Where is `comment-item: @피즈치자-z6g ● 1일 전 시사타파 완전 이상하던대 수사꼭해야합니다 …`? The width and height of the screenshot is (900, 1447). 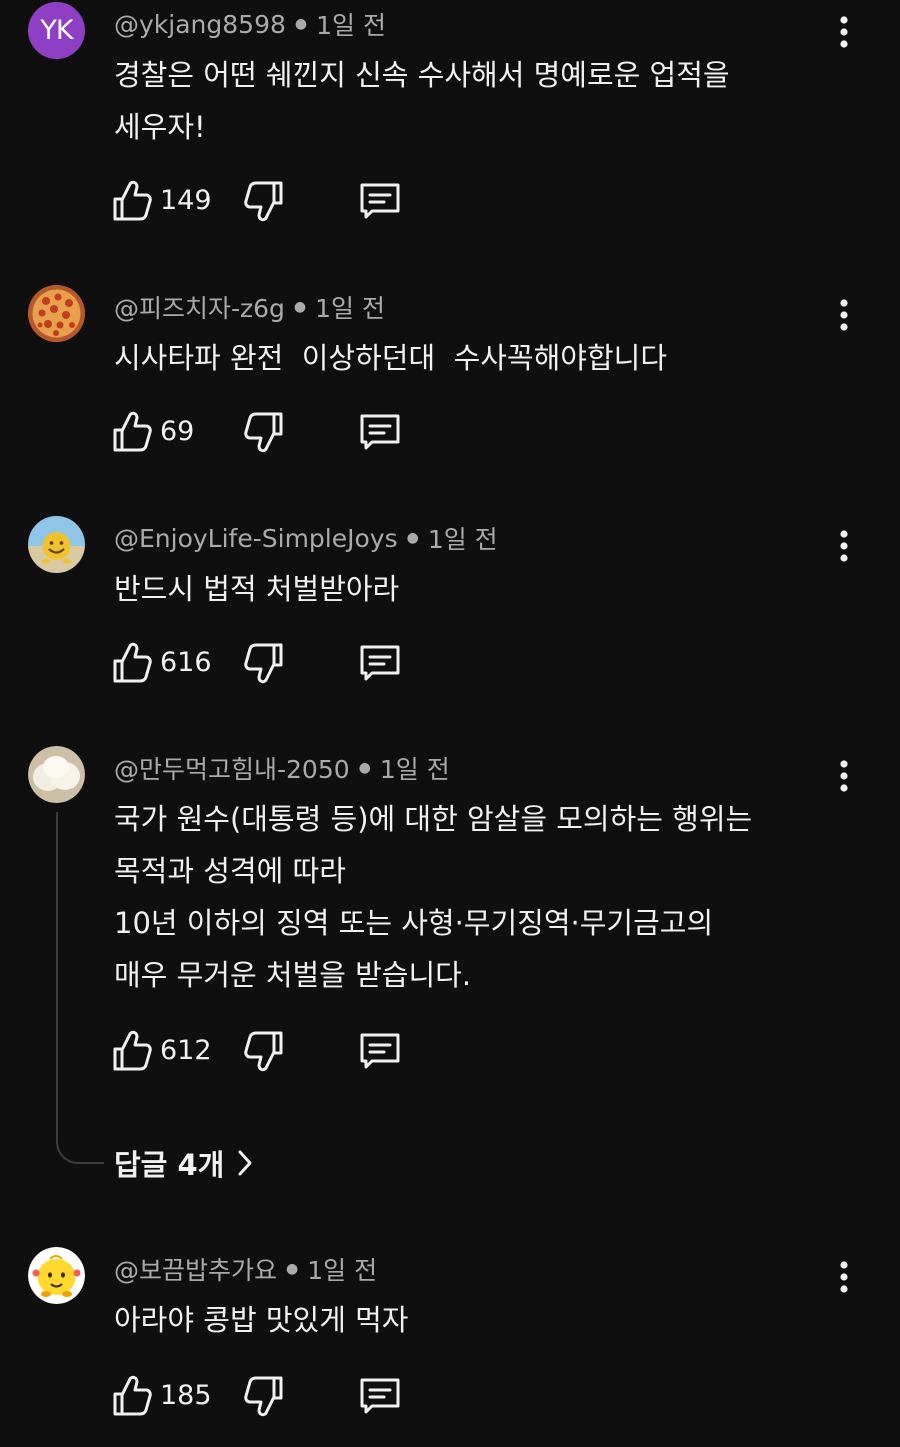
comment-item: @피즈치자-z6g ● 1일 전 시사타파 완전 이상하던대 수사꼭해야합니다 … is located at coordinates (450, 375).